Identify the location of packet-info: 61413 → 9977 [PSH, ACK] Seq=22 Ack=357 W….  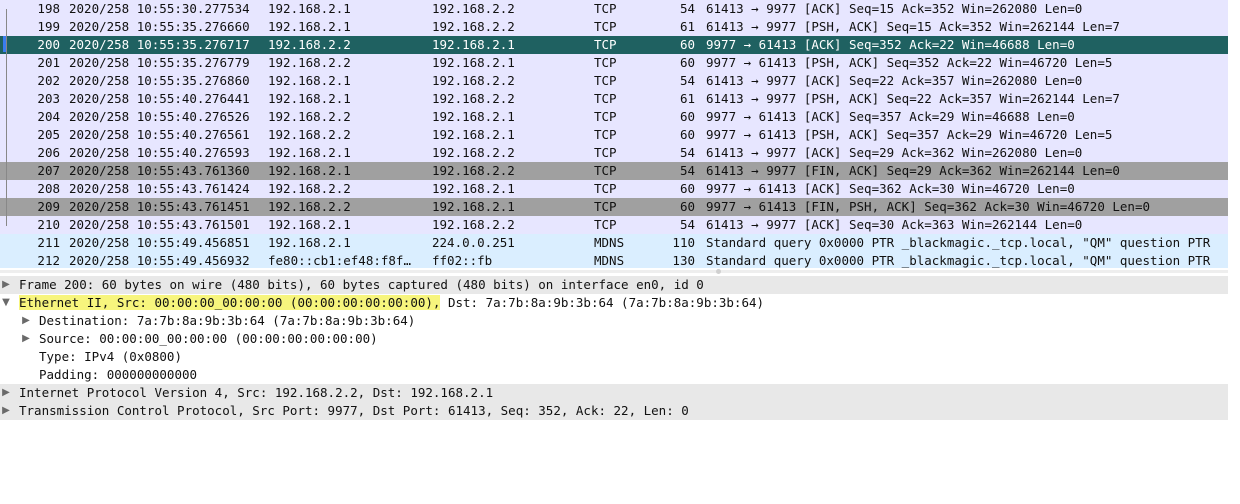
(913, 98).